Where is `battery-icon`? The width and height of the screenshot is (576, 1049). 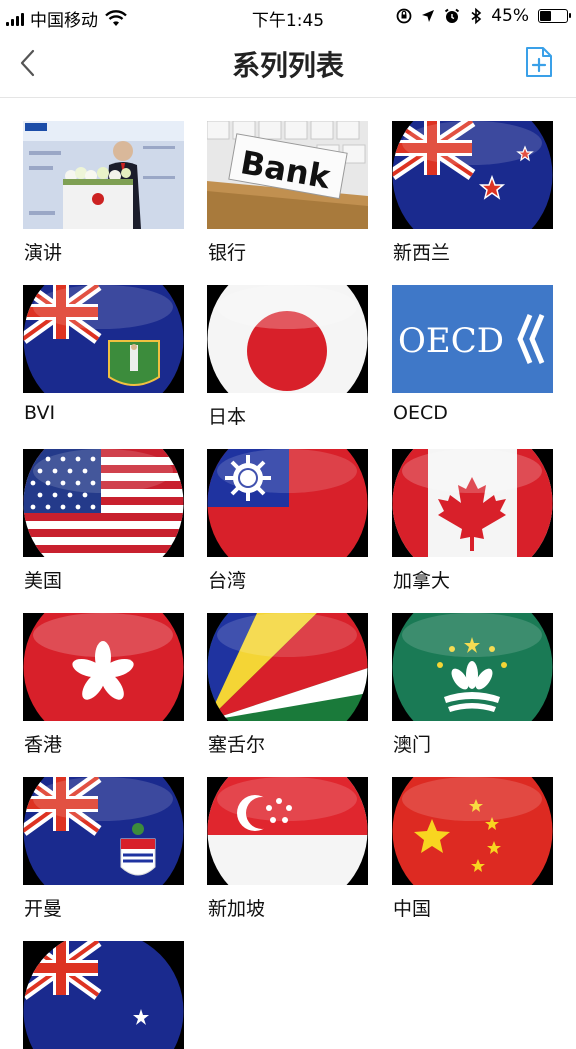
battery-icon is located at coordinates (554, 16).